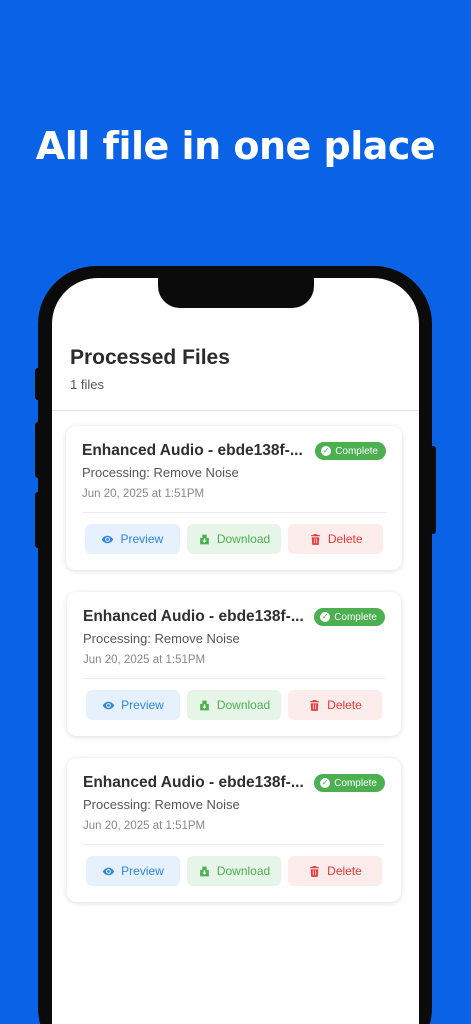  What do you see at coordinates (235, 372) in the screenshot?
I see `app-header: Processed Files 1 files` at bounding box center [235, 372].